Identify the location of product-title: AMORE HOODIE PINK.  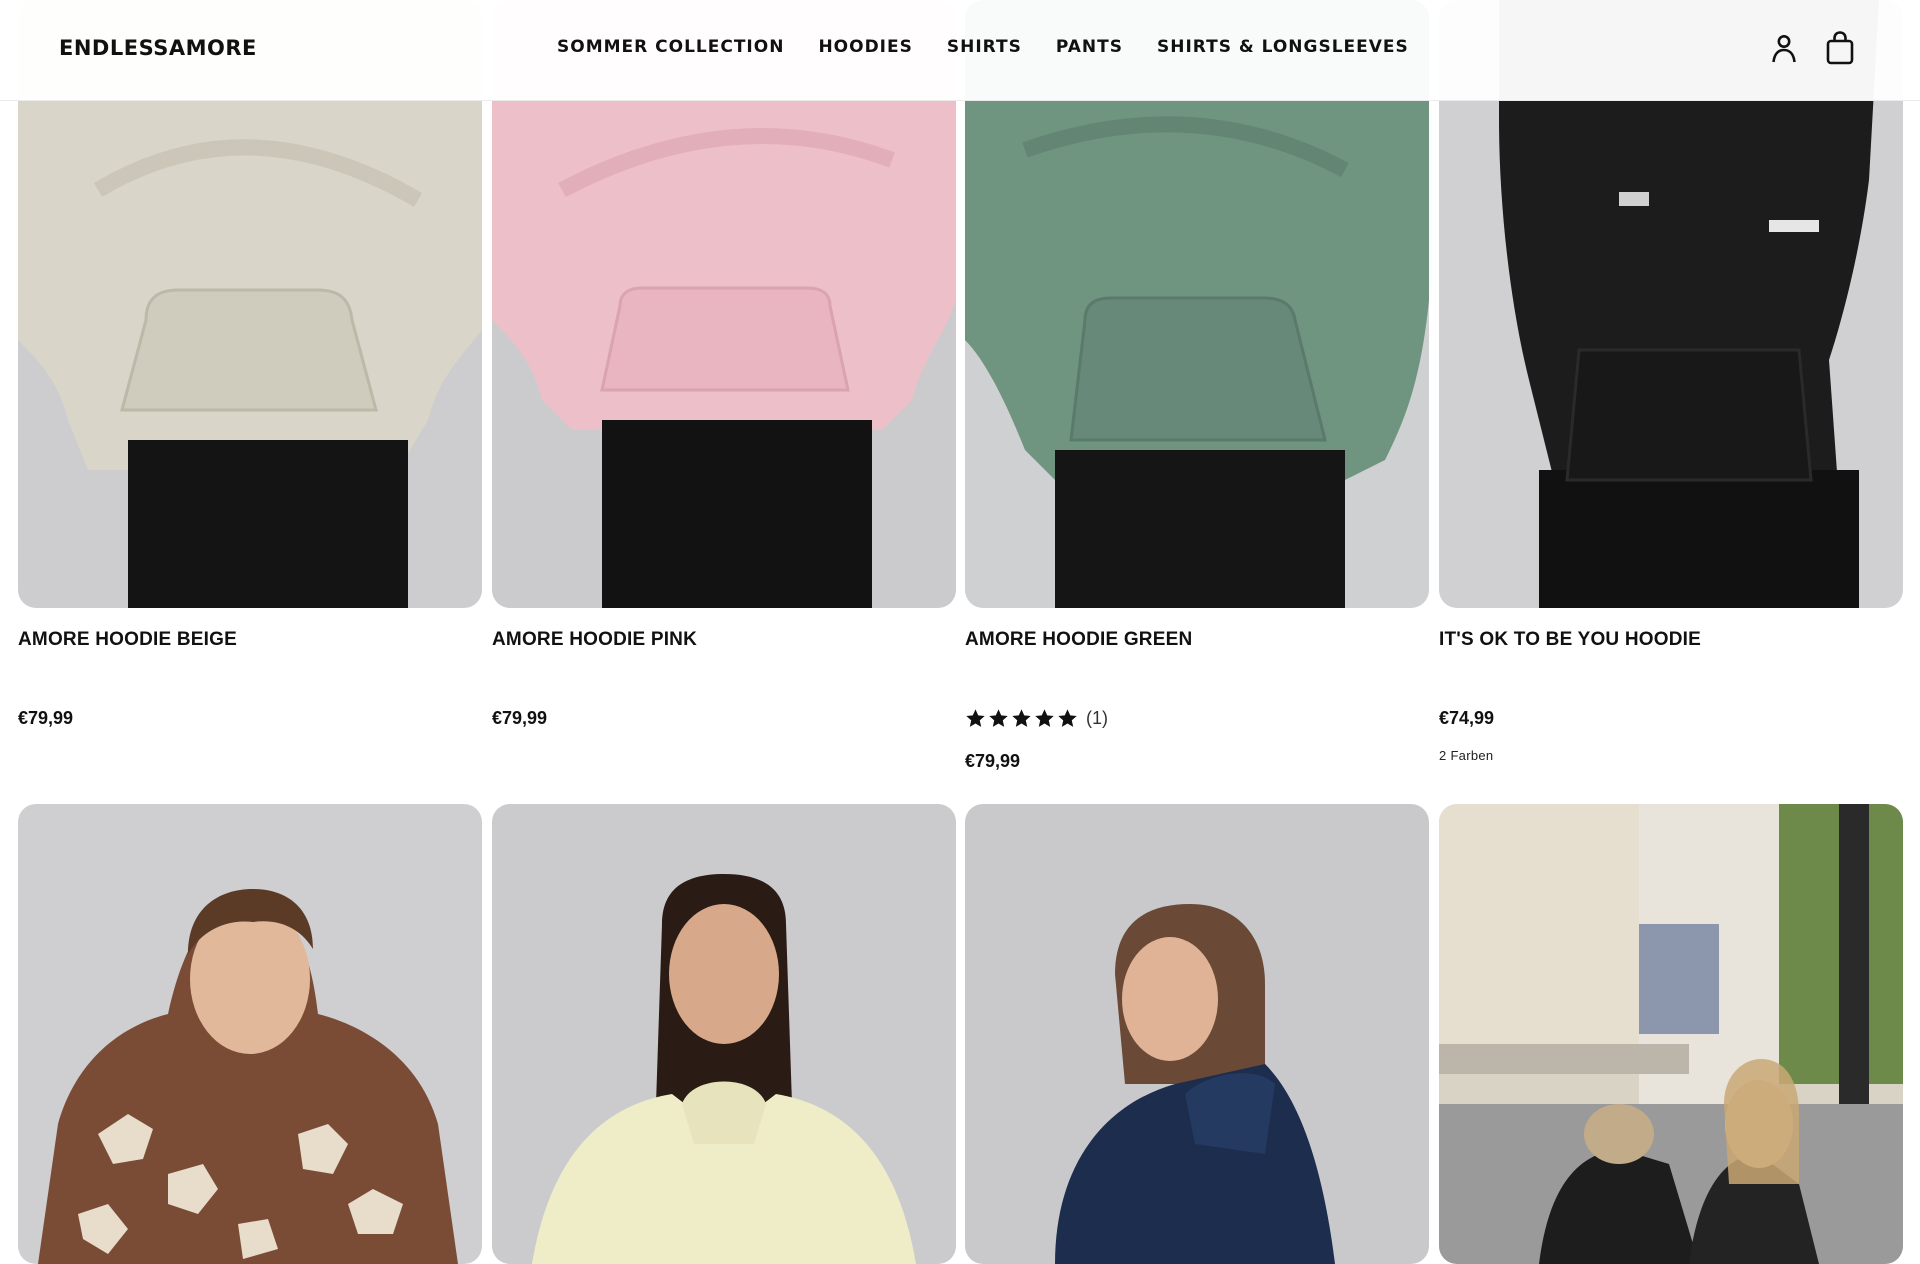
(594, 640).